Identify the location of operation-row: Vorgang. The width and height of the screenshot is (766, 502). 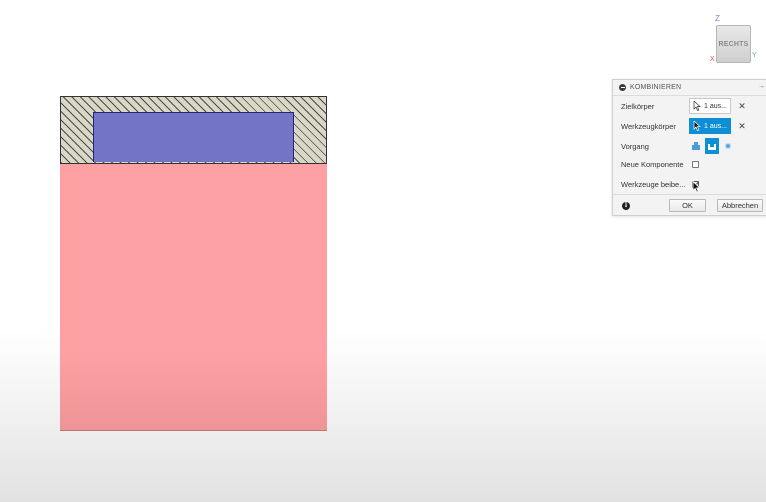
(691, 146).